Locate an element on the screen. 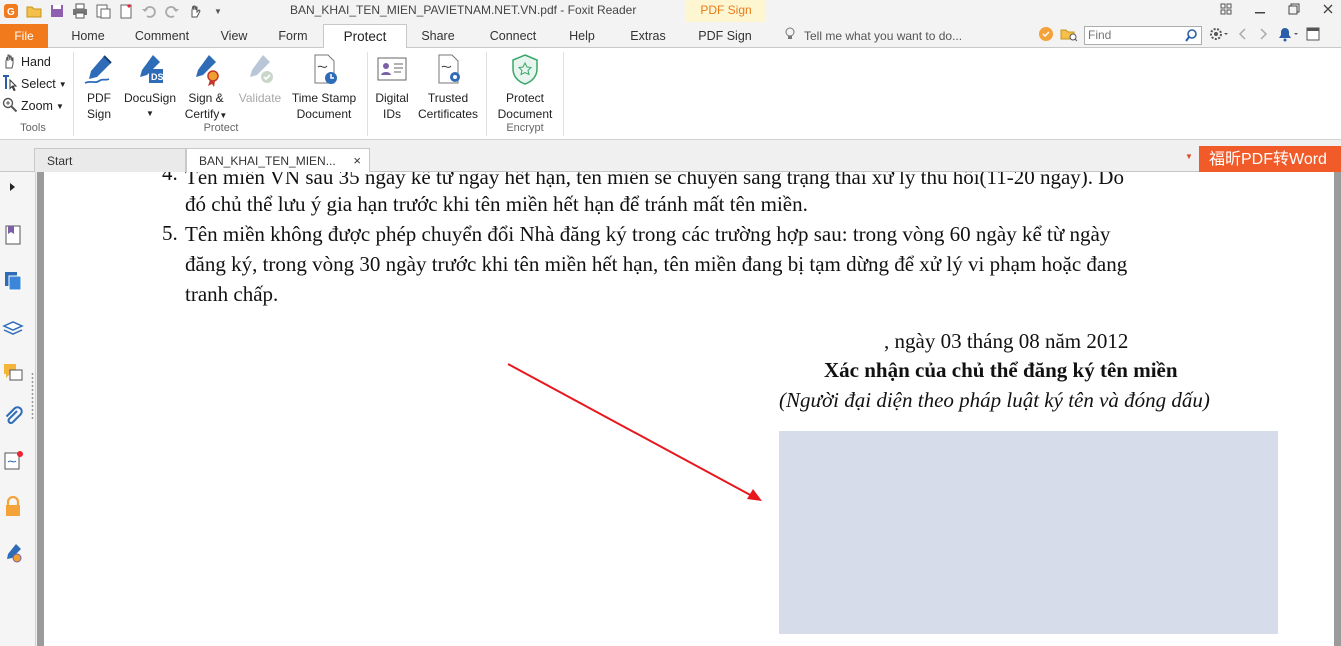 This screenshot has width=1341, height=646. close-window-icon is located at coordinates (1328, 9).